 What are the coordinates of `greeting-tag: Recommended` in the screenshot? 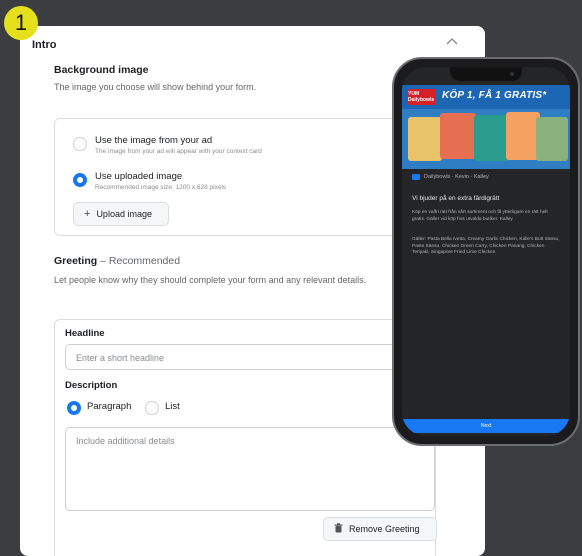 It's located at (144, 261).